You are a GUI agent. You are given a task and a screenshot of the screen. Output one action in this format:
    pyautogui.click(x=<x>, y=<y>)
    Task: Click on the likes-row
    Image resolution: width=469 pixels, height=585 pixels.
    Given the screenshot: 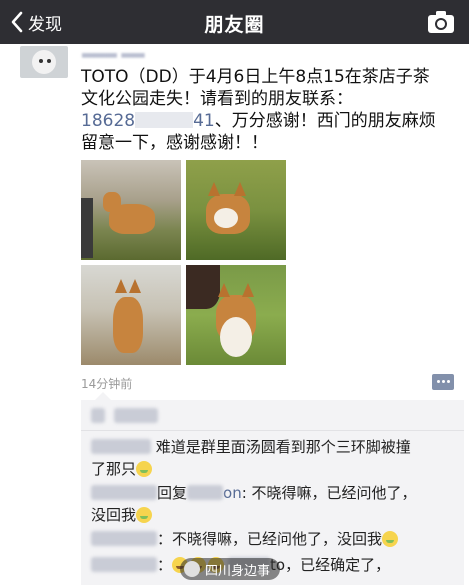 What is the action you would take?
    pyautogui.click(x=125, y=414)
    